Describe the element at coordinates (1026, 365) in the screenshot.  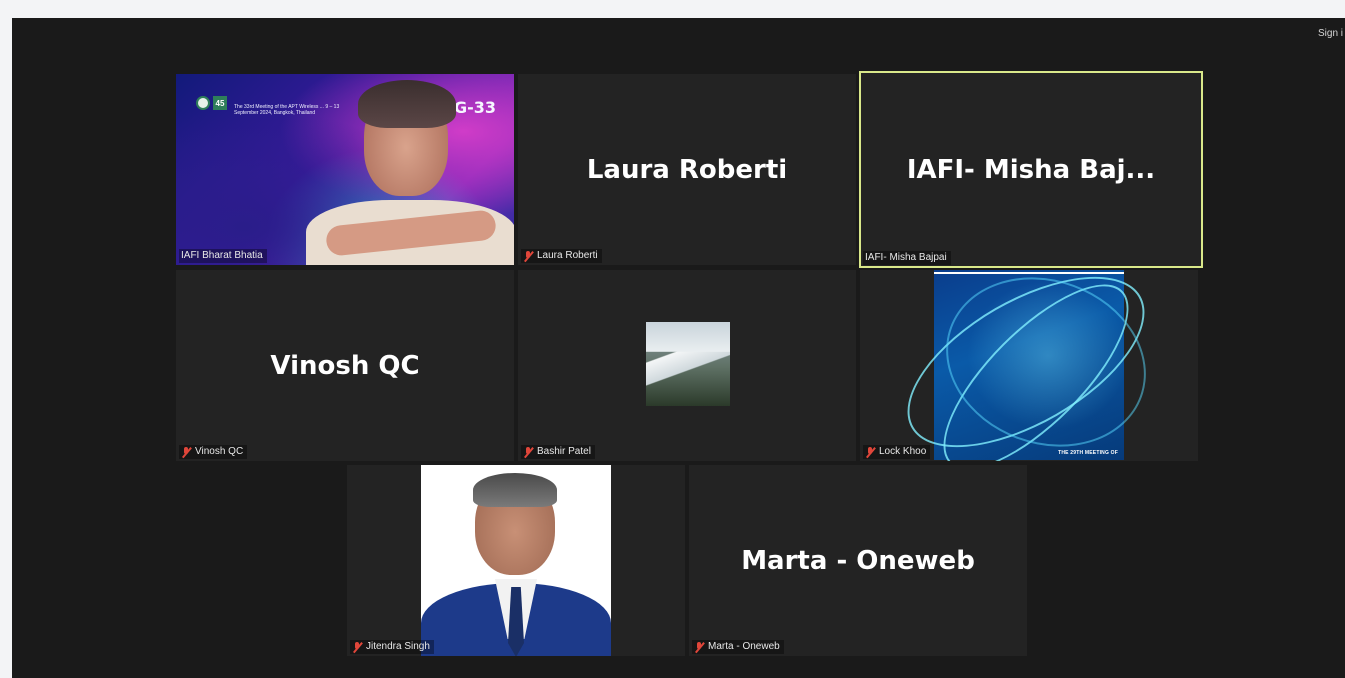
I see `profile-picture: THE 29TH MEETING OF` at that location.